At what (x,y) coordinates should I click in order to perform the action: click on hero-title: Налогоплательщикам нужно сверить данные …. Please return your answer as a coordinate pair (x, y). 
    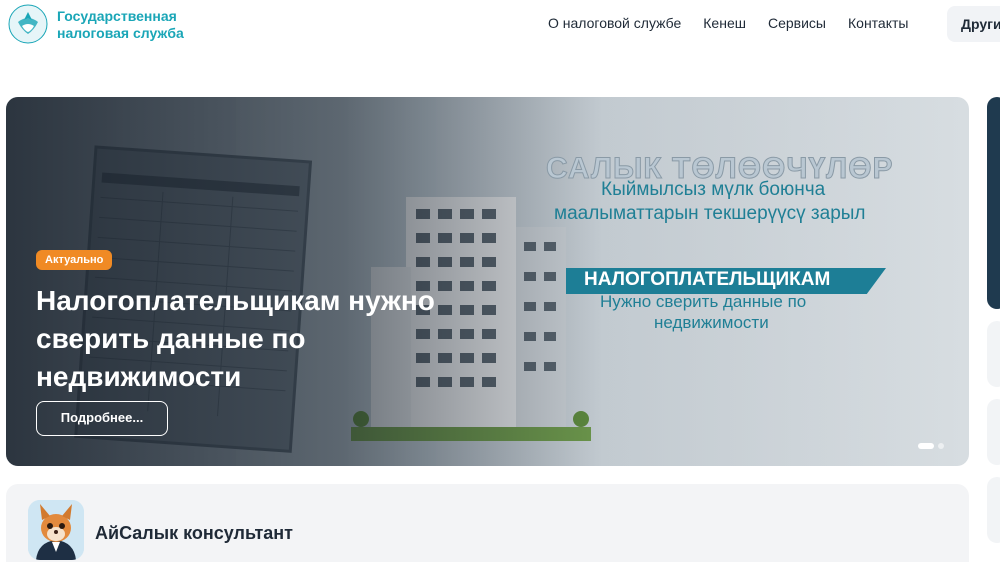
    Looking at the image, I should click on (235, 338).